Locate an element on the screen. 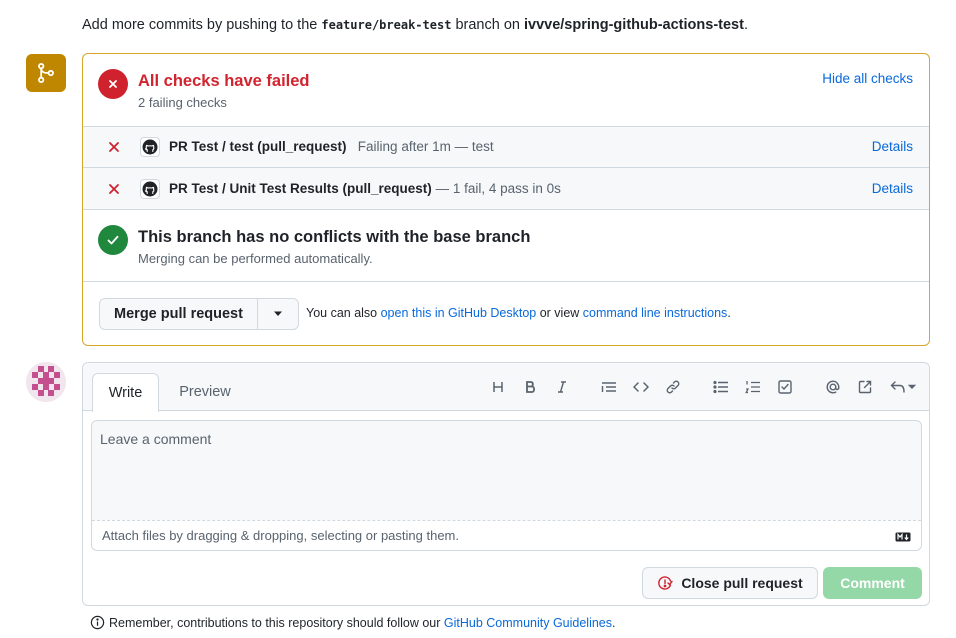 The image size is (956, 638). tab-preview: Preview is located at coordinates (205, 392).